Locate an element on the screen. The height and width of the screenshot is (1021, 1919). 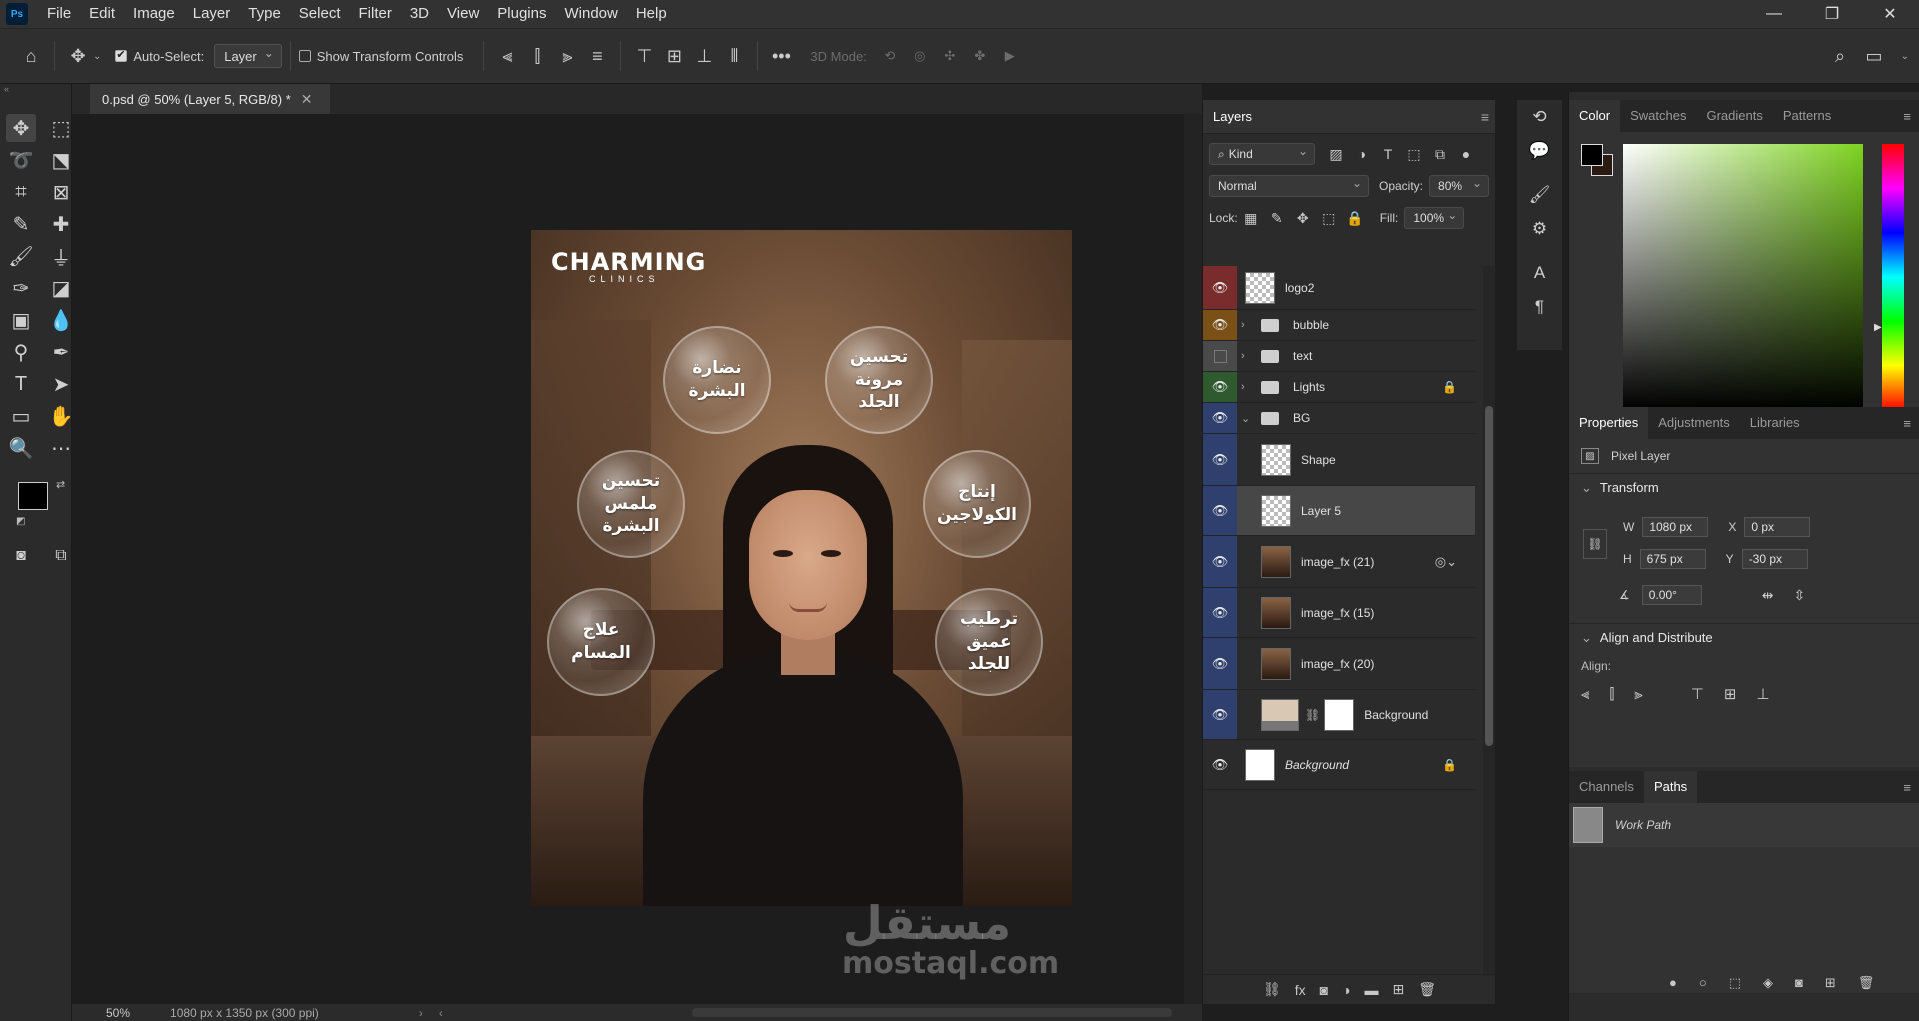
align-section: ⌄ Align and Distribute is located at coordinates (1744, 637).